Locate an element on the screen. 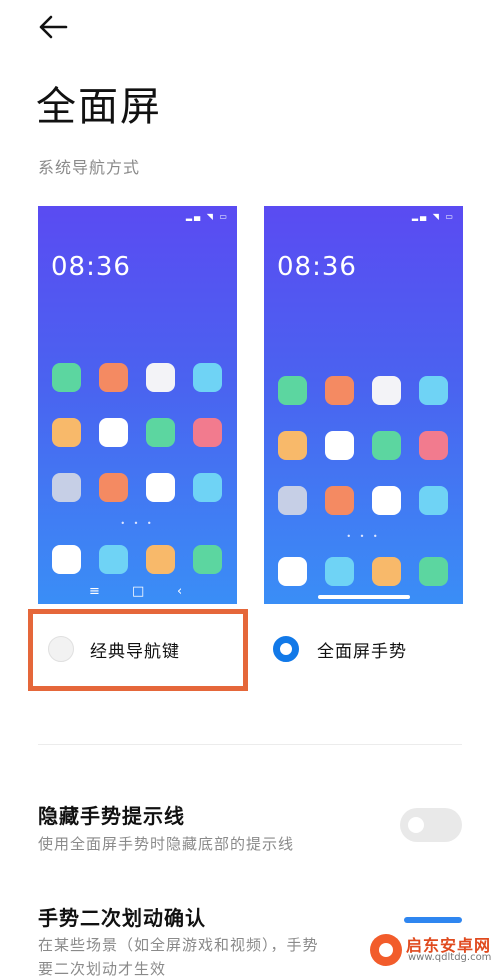 The image size is (500, 979). divider is located at coordinates (250, 744).